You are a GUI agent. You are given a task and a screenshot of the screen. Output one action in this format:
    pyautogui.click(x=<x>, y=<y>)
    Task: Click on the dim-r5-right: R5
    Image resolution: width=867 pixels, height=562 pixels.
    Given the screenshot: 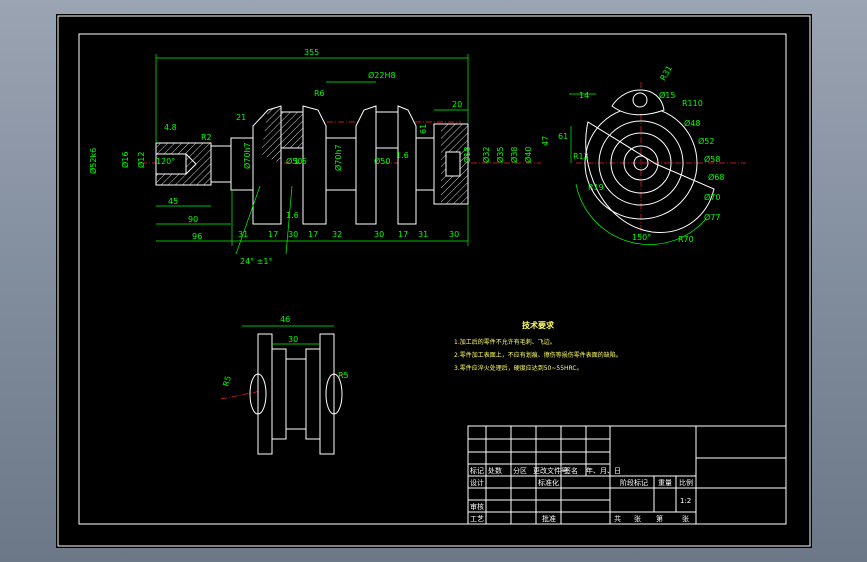 What is the action you would take?
    pyautogui.click(x=343, y=375)
    